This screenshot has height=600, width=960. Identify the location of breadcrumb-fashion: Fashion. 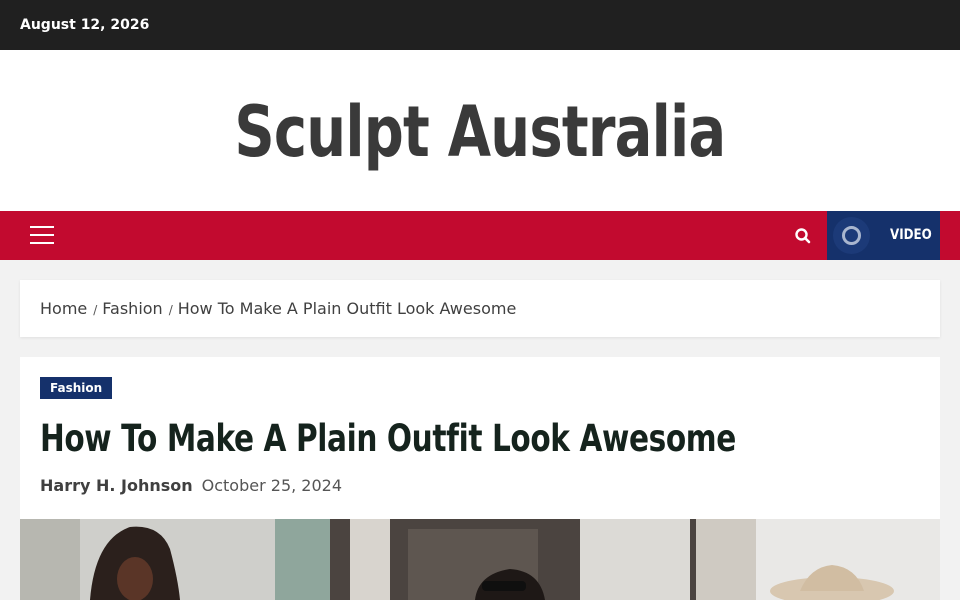
(132, 308).